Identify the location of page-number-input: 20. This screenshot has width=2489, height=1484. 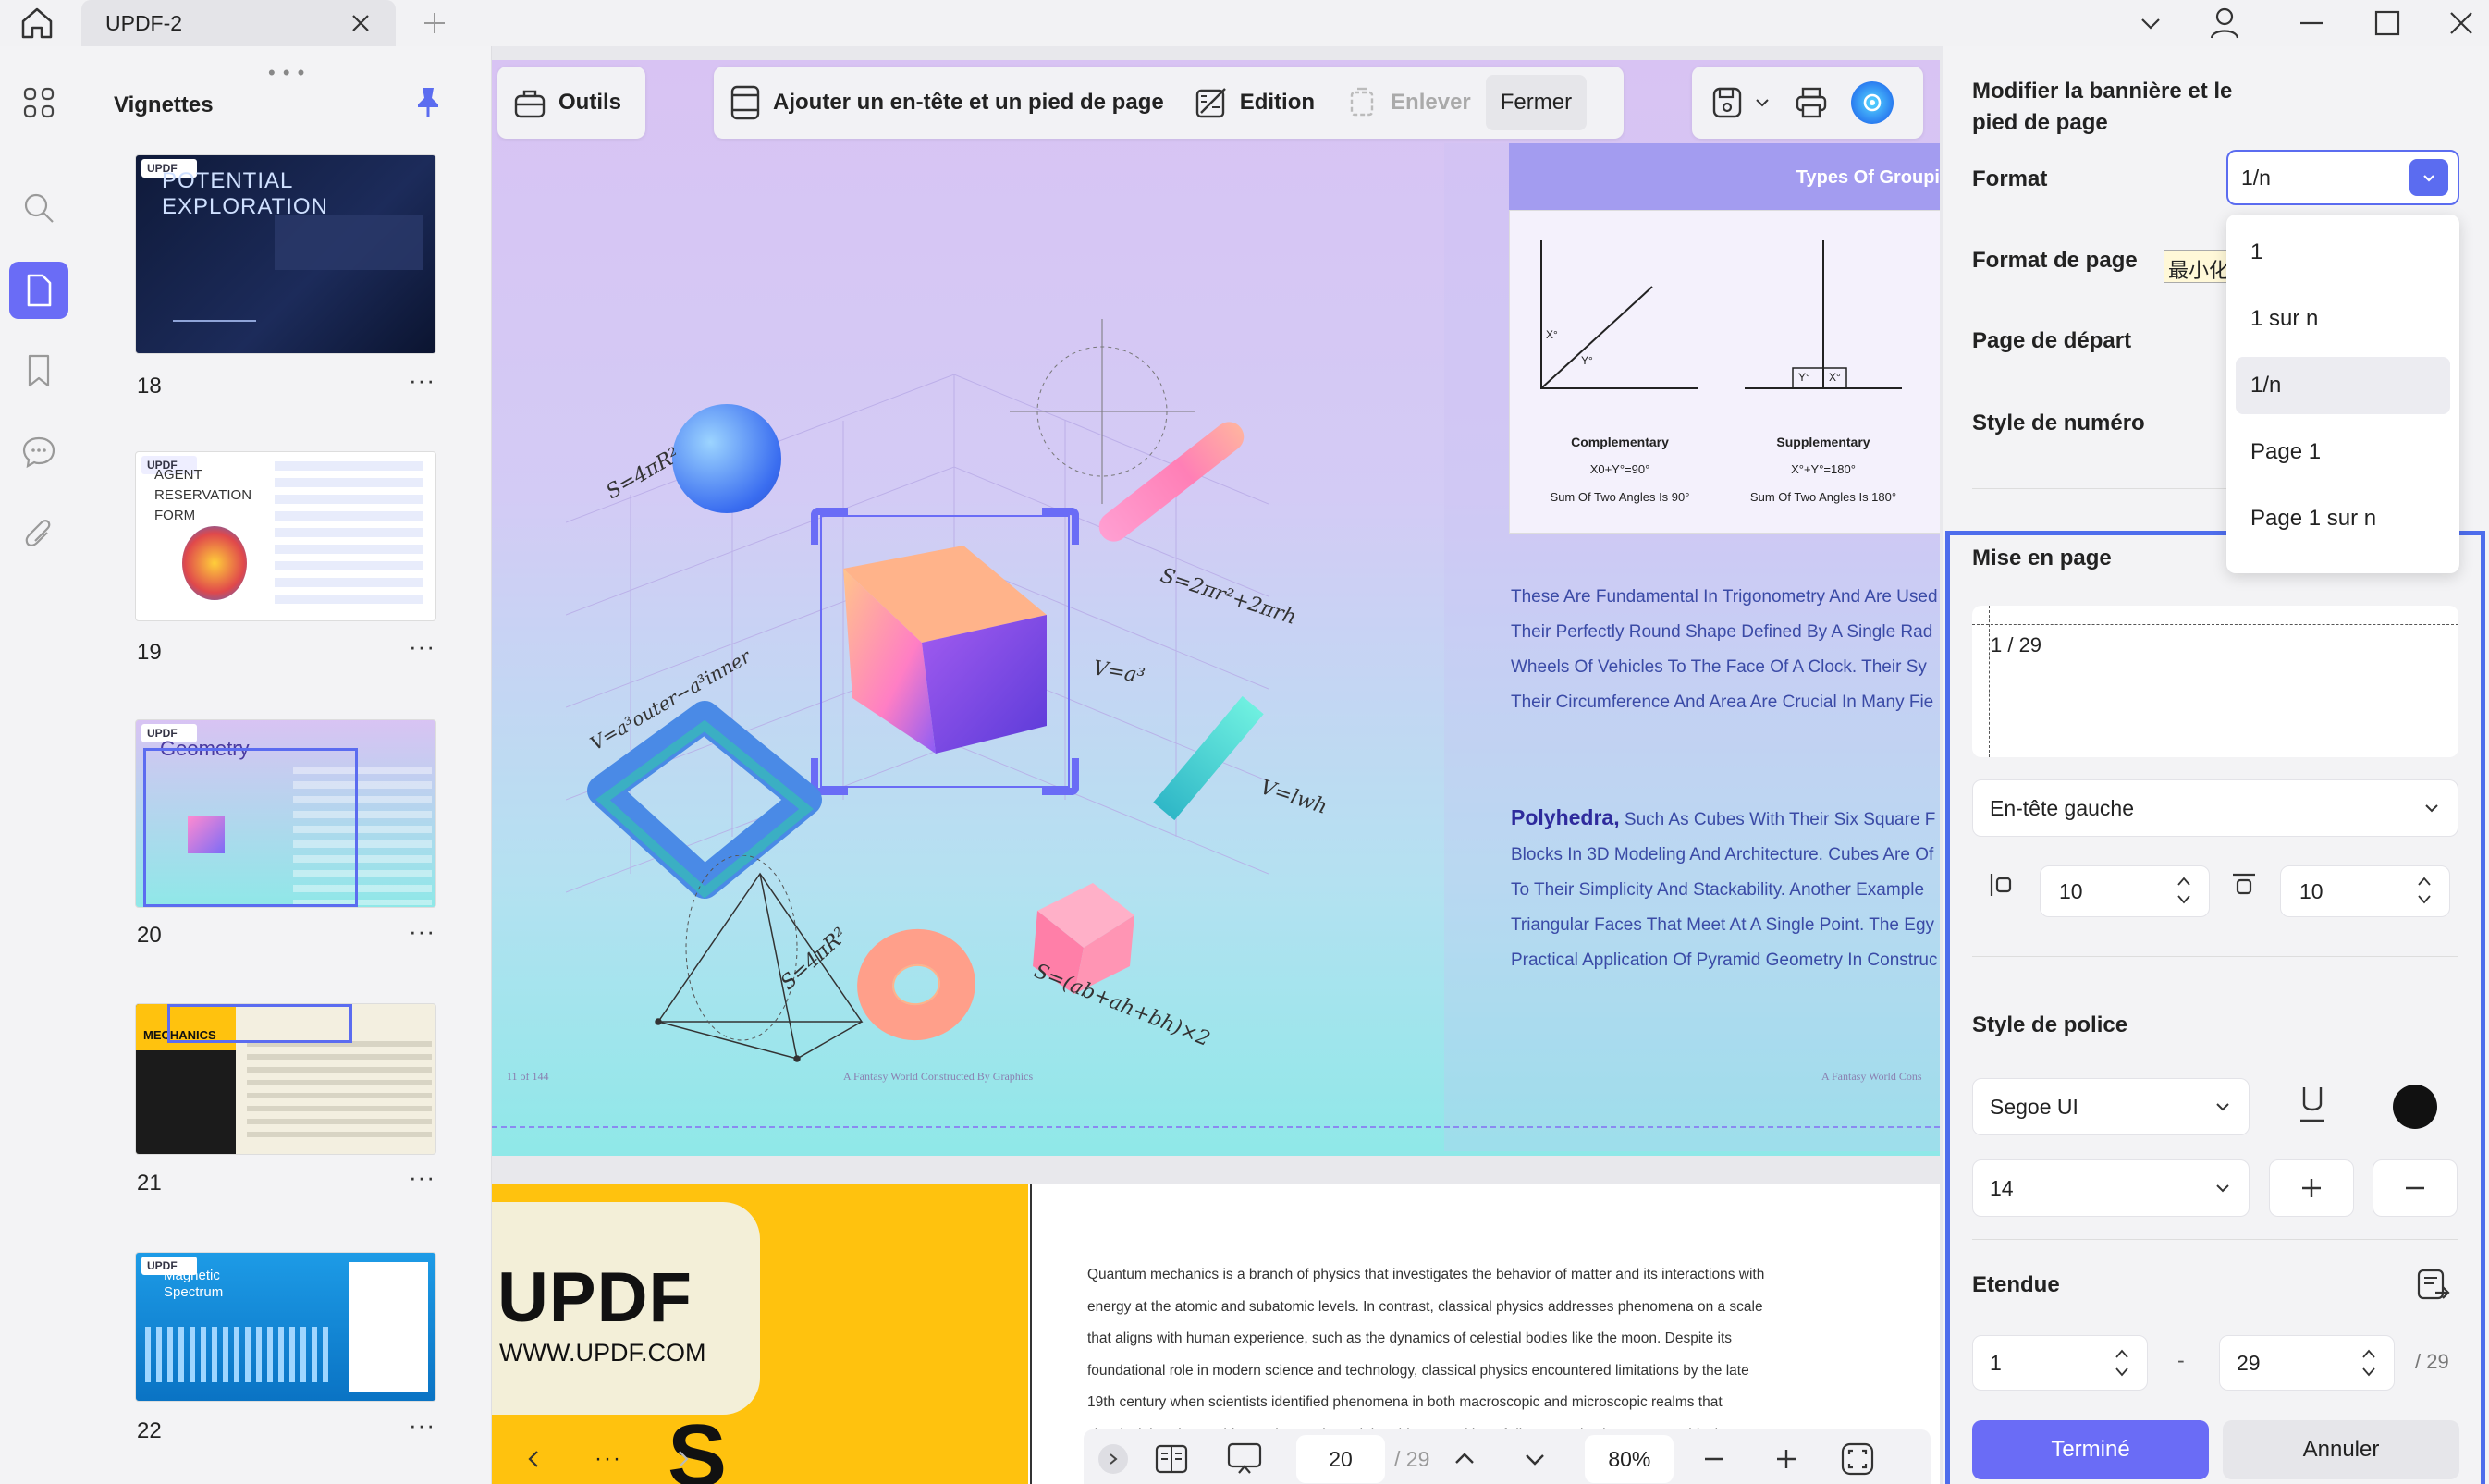
(1340, 1459).